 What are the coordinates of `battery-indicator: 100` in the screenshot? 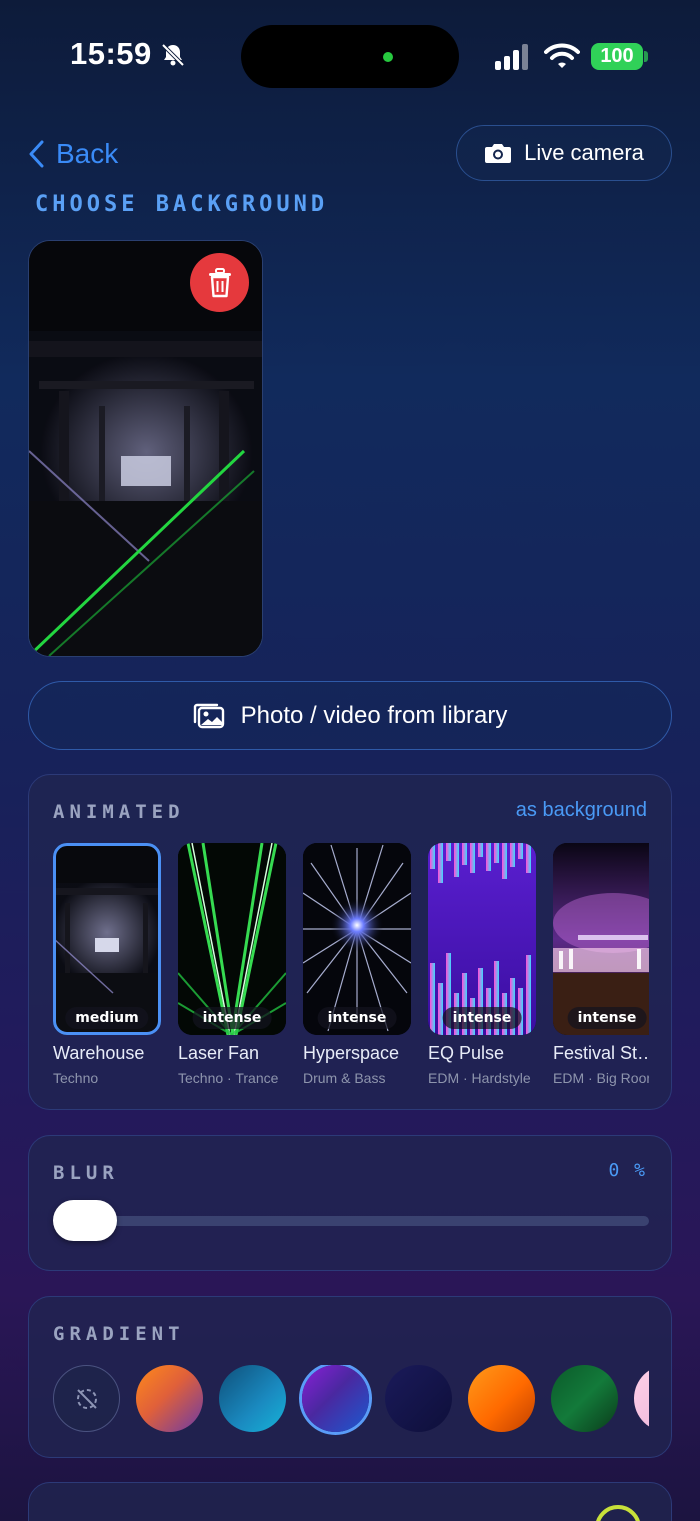 It's located at (617, 56).